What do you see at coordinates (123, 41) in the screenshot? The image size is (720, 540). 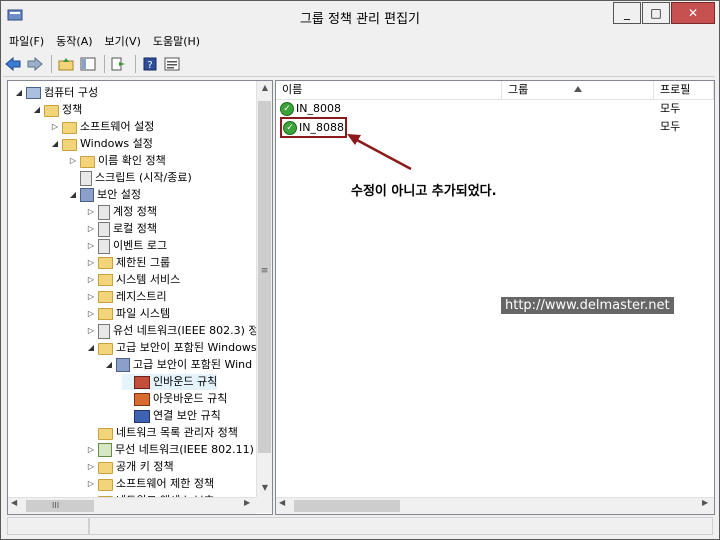 I see `menu-view: 보기(V)` at bounding box center [123, 41].